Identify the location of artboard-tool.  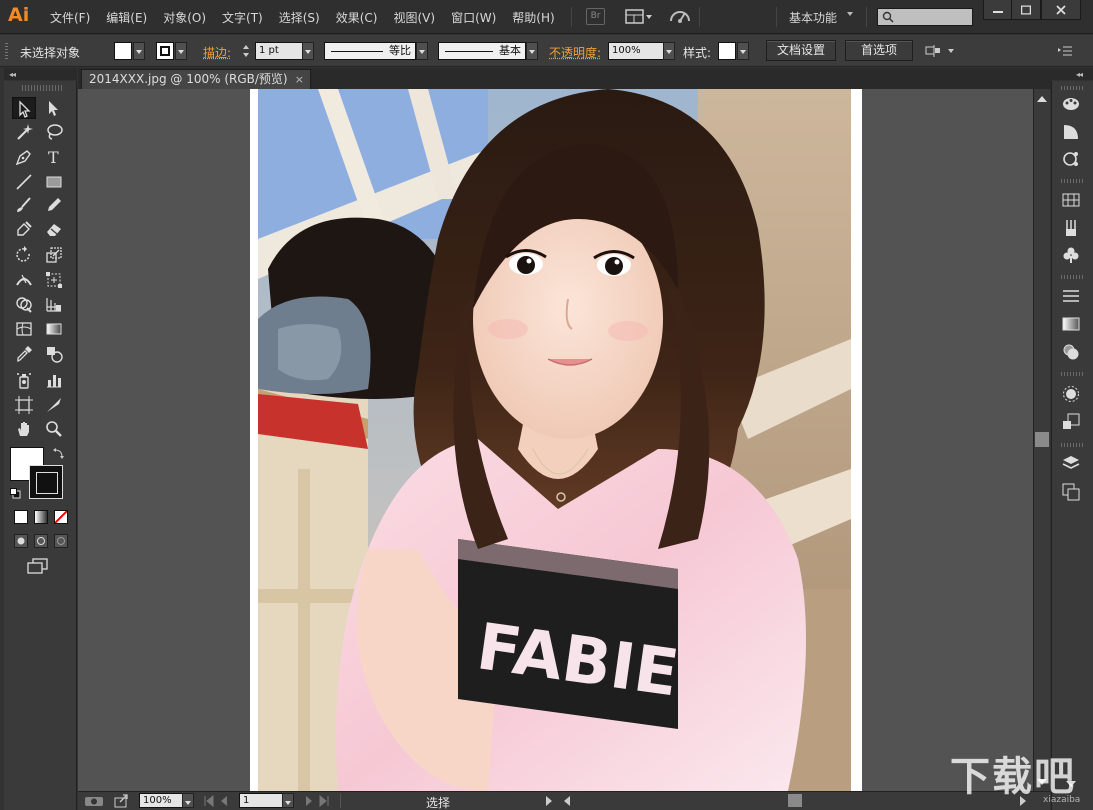
(24, 405).